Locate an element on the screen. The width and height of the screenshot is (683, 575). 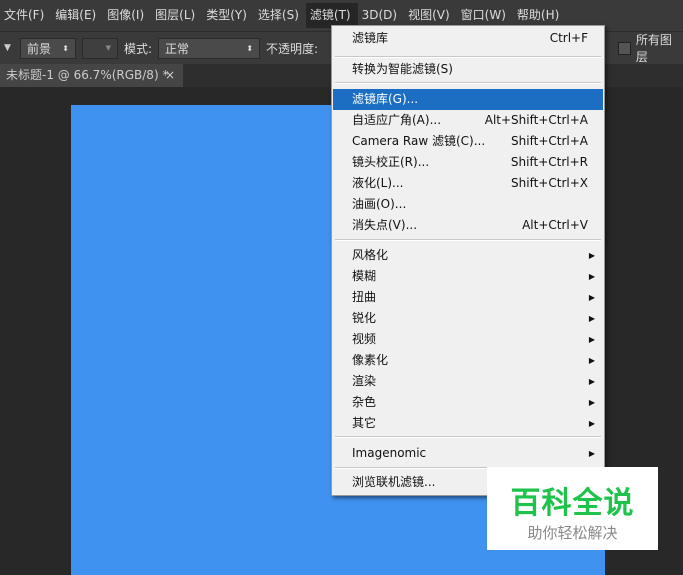
shortcut: Shift+Ctrl+X is located at coordinates (549, 183).